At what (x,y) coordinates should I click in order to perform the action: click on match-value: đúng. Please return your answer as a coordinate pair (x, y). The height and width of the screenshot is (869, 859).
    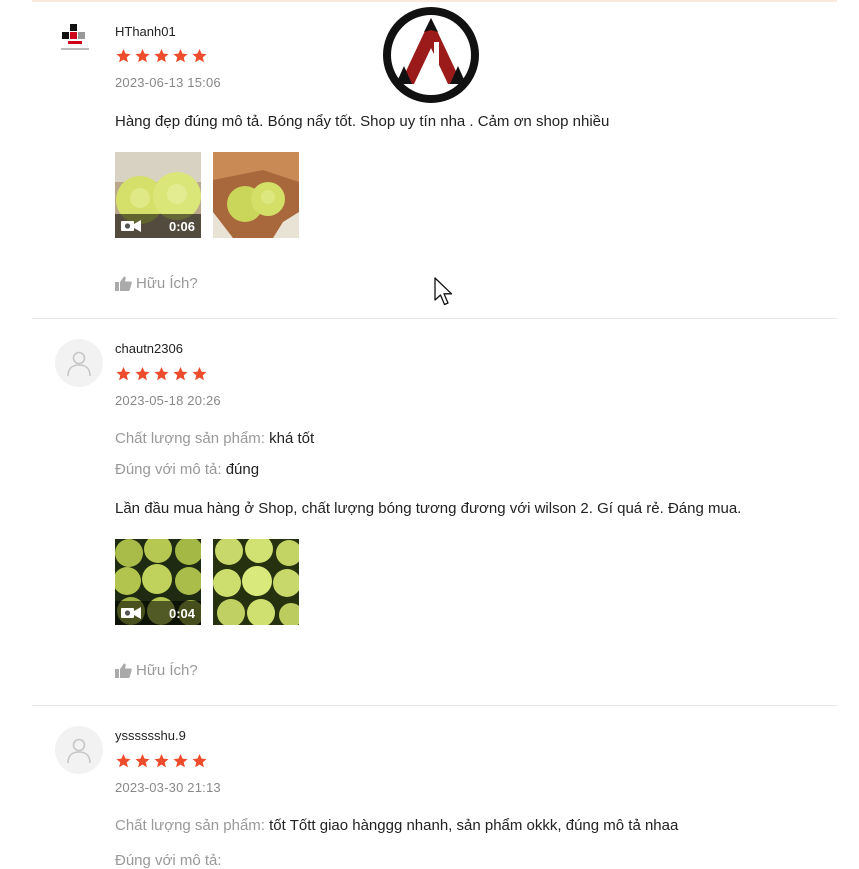
    Looking at the image, I should click on (242, 469).